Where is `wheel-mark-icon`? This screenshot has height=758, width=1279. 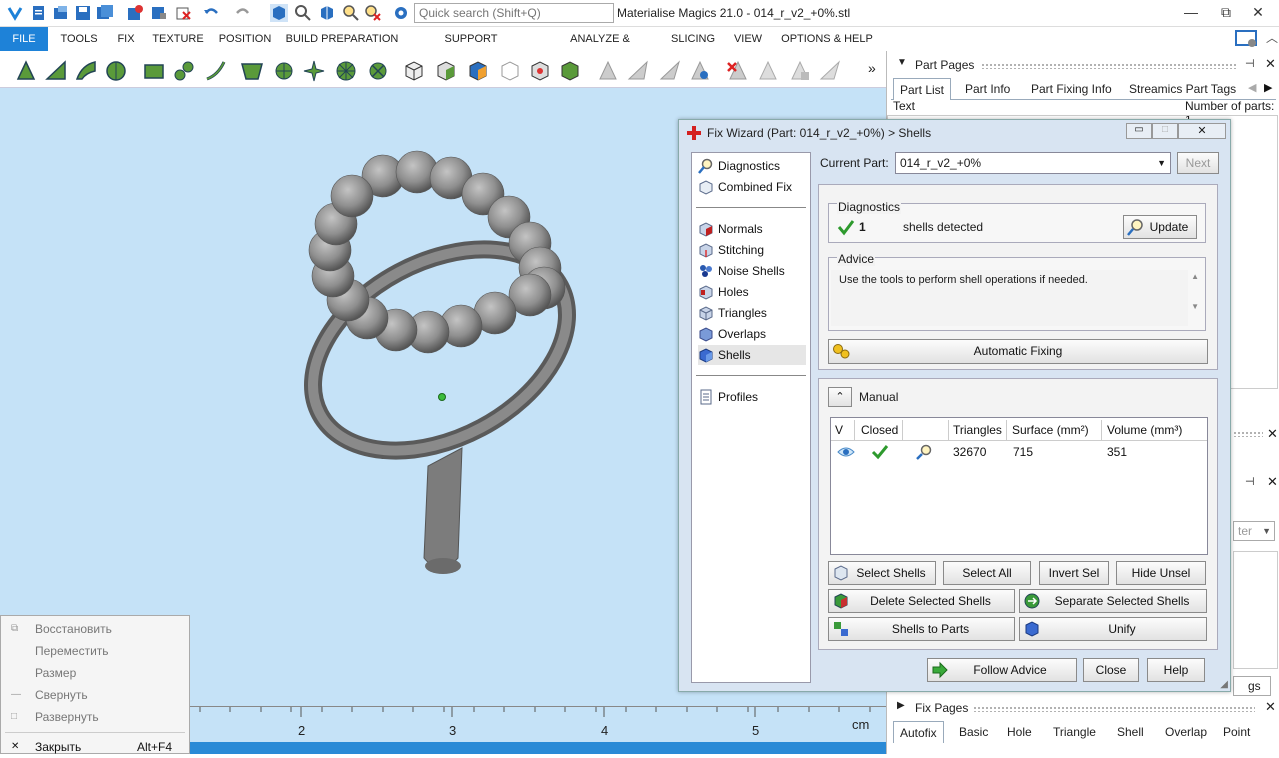 wheel-mark-icon is located at coordinates (346, 71).